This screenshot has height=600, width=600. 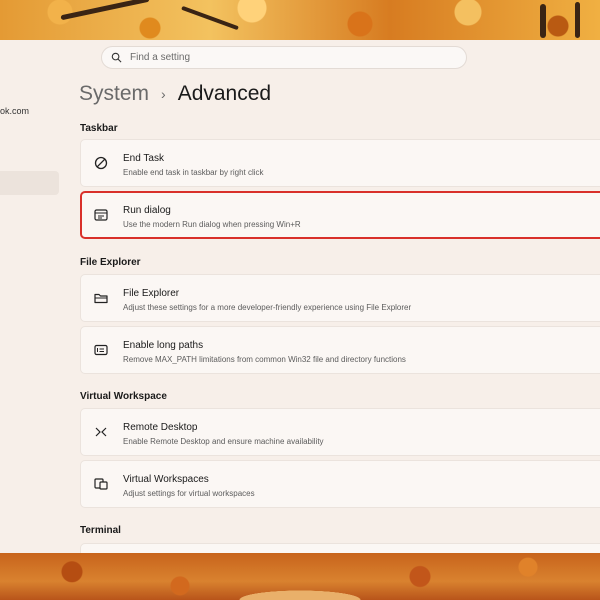 What do you see at coordinates (175, 94) in the screenshot?
I see `breadcrumb: System › Advanced` at bounding box center [175, 94].